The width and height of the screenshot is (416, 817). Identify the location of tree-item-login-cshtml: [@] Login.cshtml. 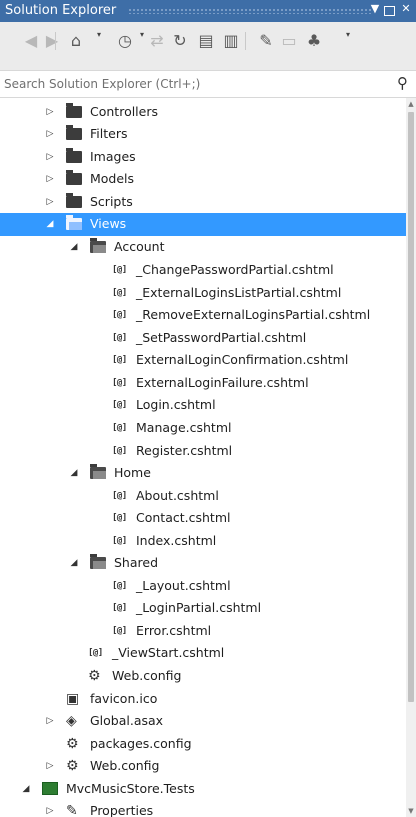
(203, 405).